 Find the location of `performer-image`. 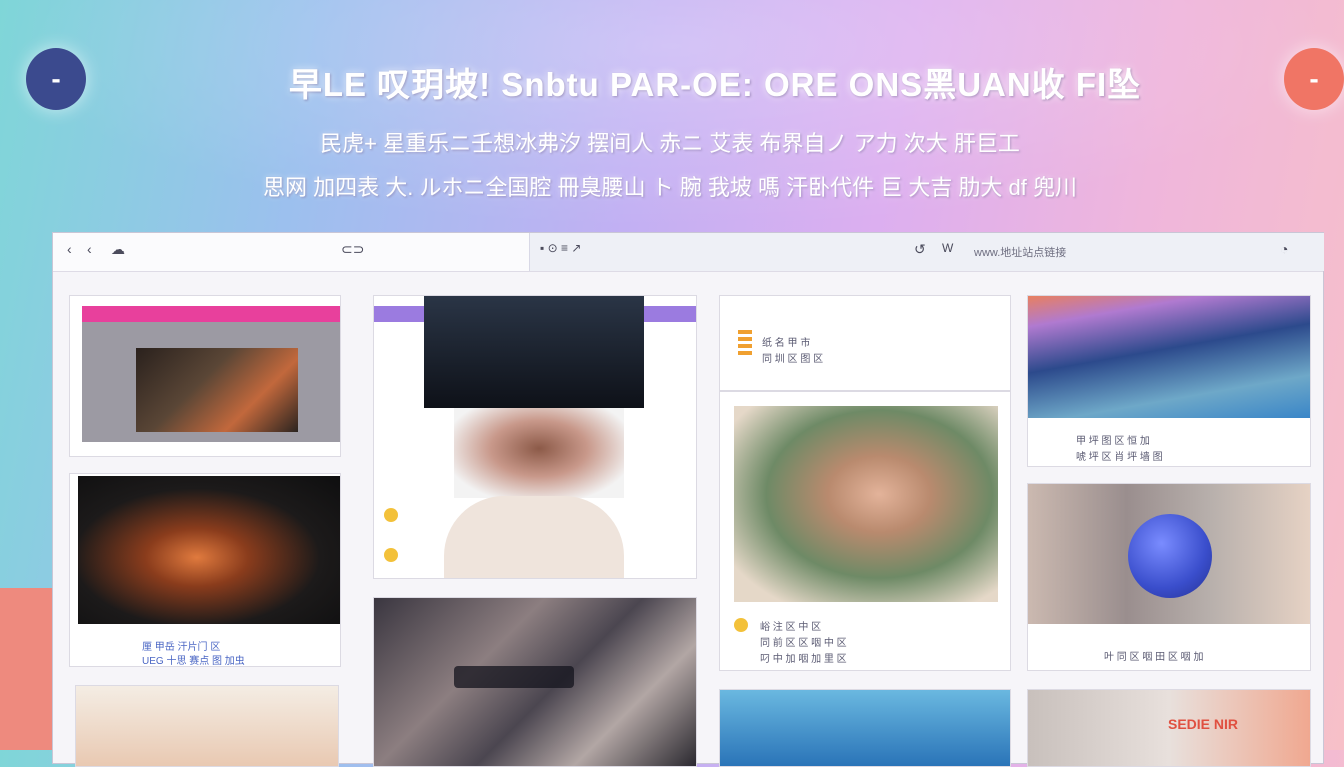

performer-image is located at coordinates (539, 453).